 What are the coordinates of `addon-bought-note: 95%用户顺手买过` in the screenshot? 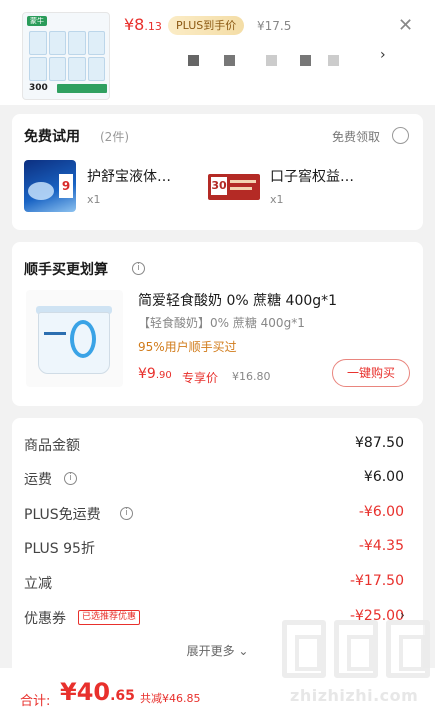 It's located at (187, 347).